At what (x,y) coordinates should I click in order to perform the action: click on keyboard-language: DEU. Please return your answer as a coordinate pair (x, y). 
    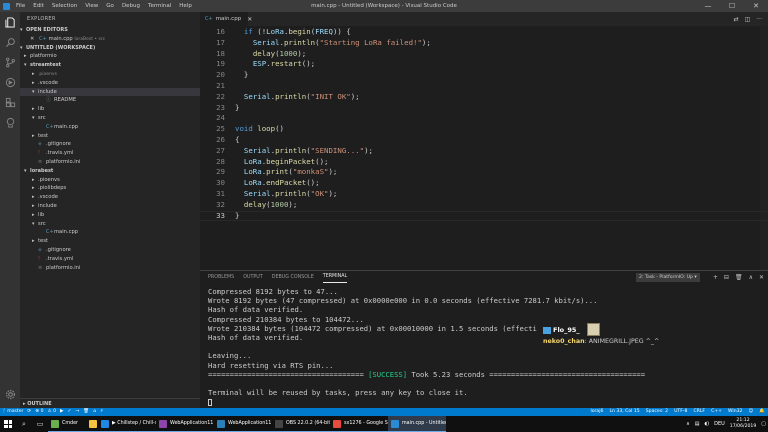
    Looking at the image, I should click on (719, 424).